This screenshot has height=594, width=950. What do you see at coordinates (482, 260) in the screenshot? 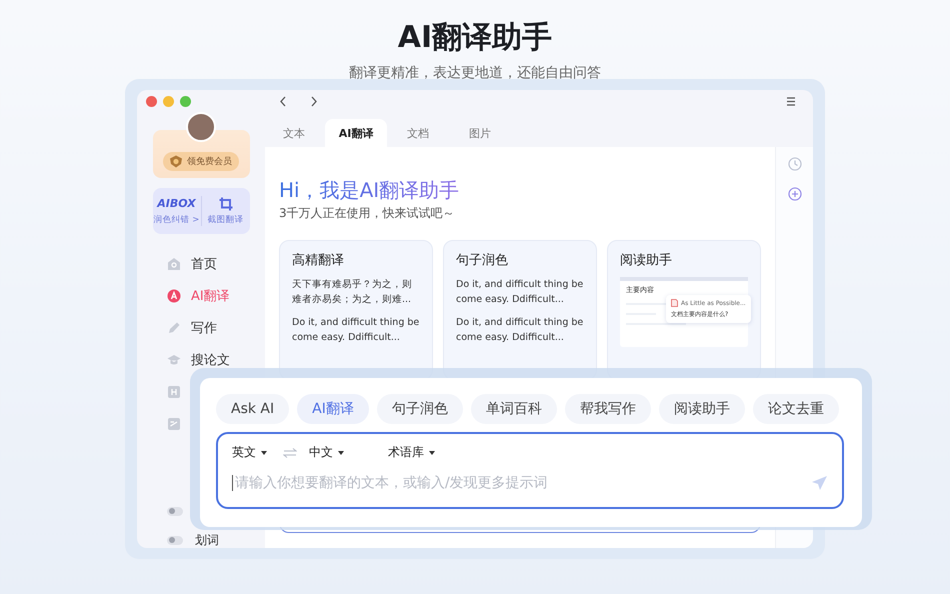
I see `card-title: 句子润色` at bounding box center [482, 260].